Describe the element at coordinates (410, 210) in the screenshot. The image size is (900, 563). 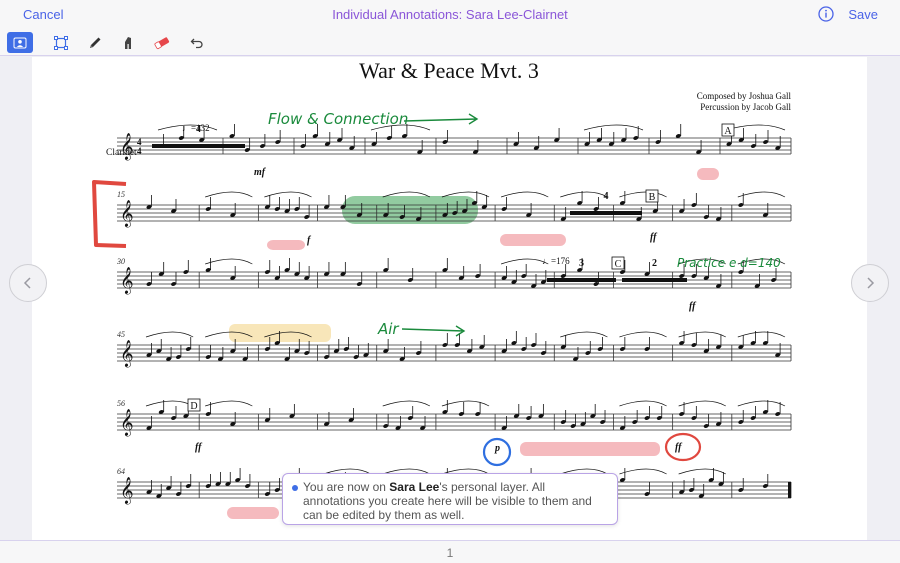
I see `green-highlight` at that location.